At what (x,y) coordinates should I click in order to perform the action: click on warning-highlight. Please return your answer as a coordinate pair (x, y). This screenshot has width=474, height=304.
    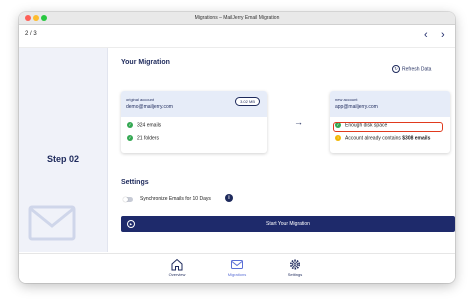
    Looking at the image, I should click on (388, 127).